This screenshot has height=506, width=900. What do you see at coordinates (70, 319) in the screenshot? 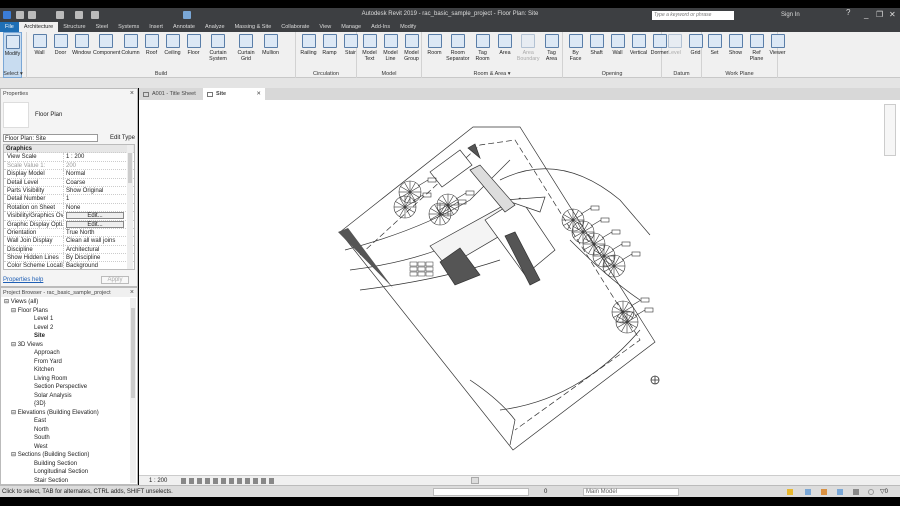
I see `tree-item: Level 1` at bounding box center [70, 319].